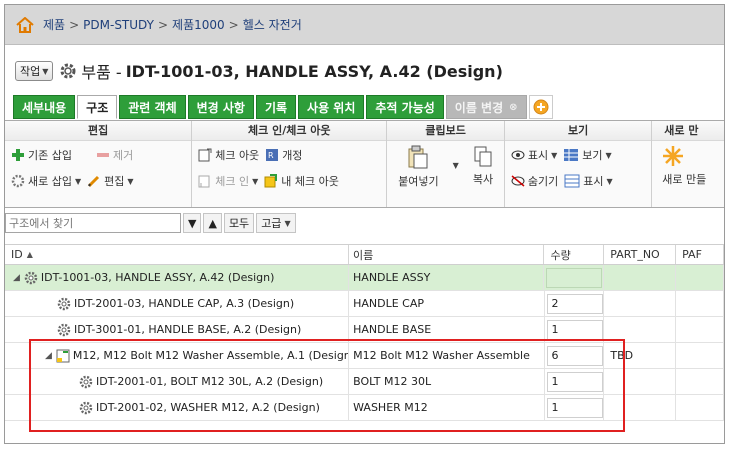 The image size is (729, 449). What do you see at coordinates (447, 329) in the screenshot?
I see `row-name: HANDLE BASE` at bounding box center [447, 329].